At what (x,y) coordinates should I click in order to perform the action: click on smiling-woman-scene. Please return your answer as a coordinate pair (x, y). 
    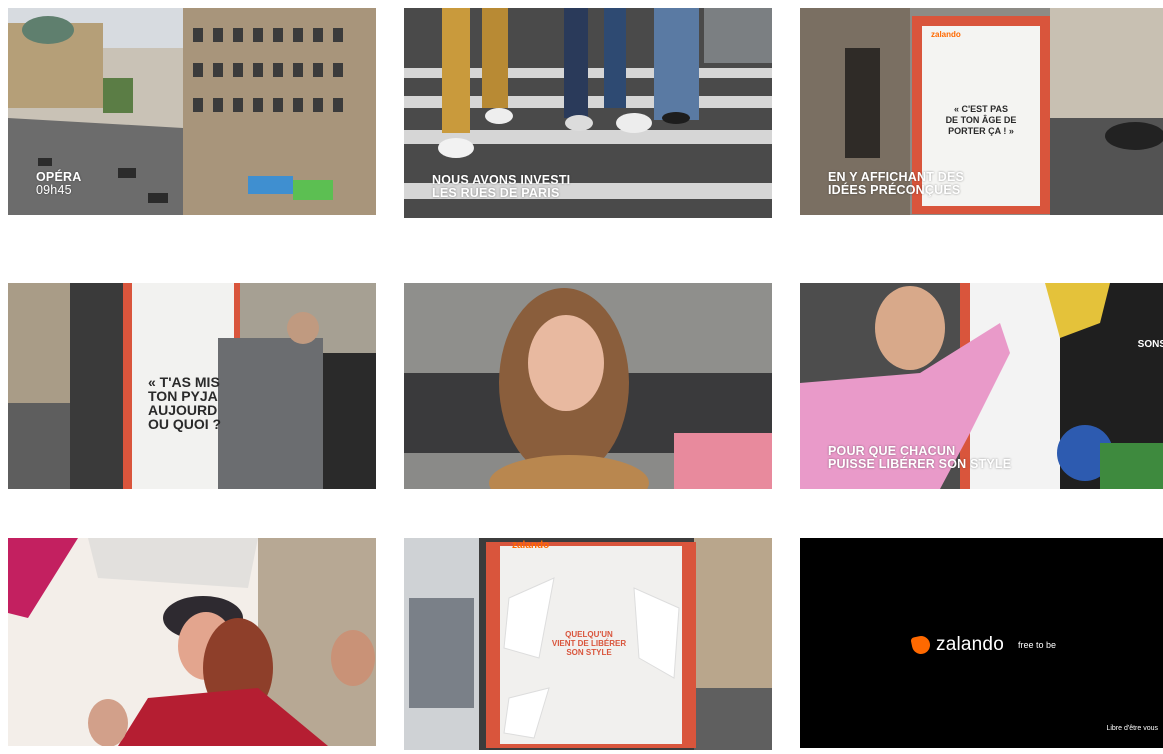
    Looking at the image, I should click on (588, 386).